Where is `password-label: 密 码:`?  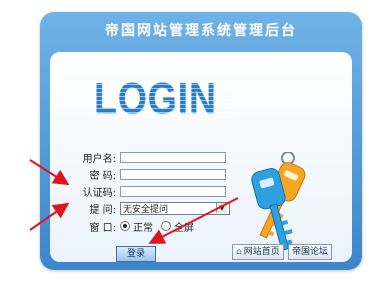
password-label: 密 码: is located at coordinates (102, 176).